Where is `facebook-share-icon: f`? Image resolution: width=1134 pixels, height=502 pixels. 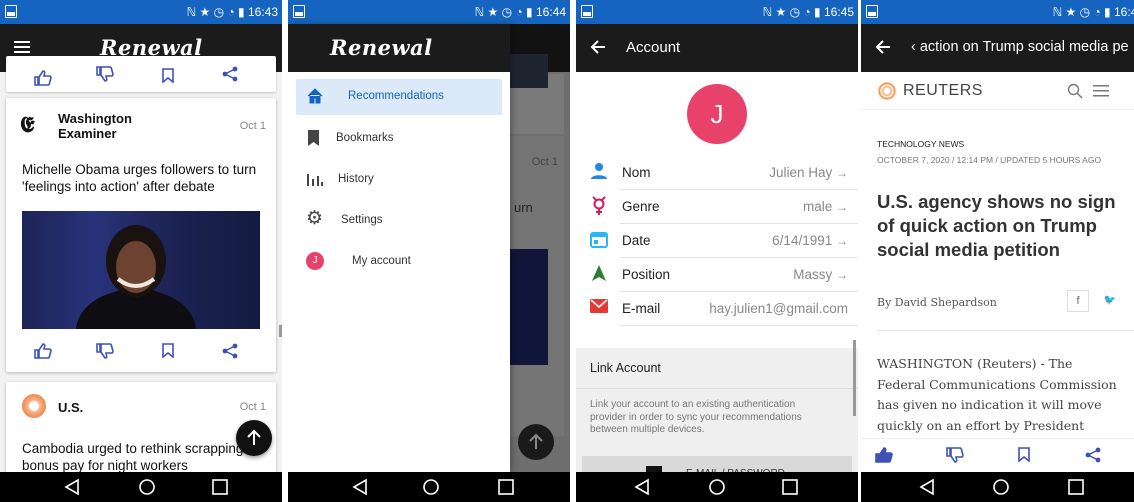
facebook-share-icon: f is located at coordinates (1078, 301).